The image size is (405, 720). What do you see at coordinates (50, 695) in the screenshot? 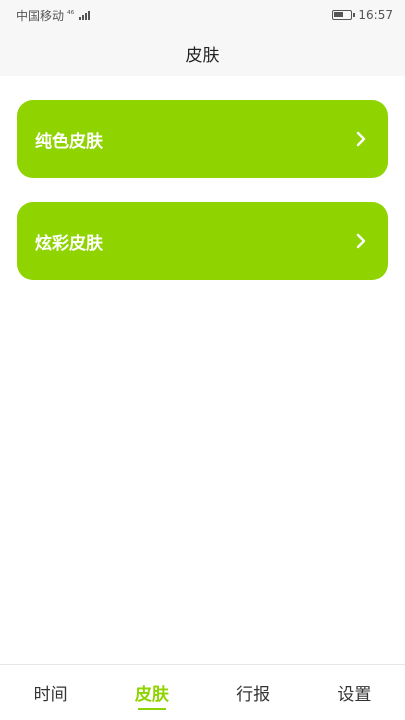
I see `tab-time-label: 时间` at bounding box center [50, 695].